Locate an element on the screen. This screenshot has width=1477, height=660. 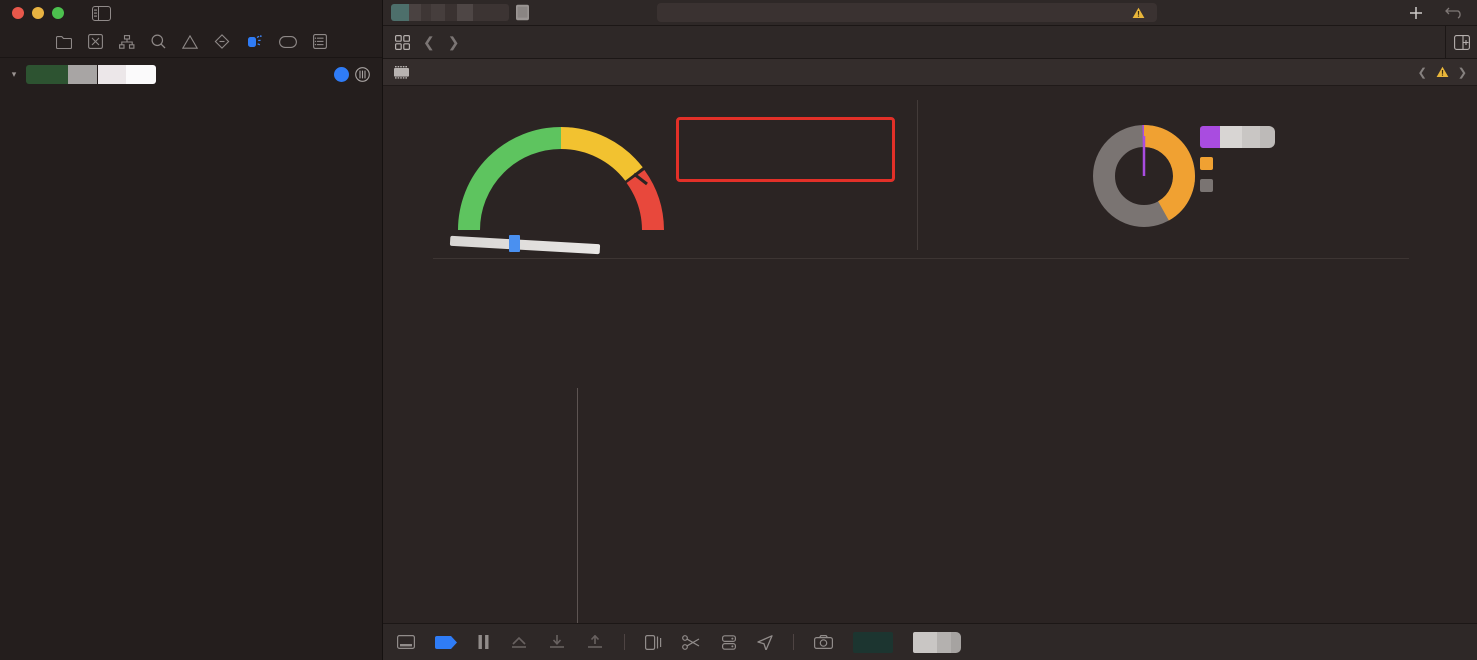
disclosure-triangle-icon: ▾ is located at coordinates (14, 74).